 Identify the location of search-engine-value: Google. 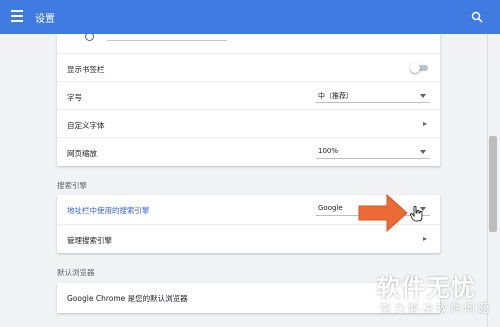
(330, 208).